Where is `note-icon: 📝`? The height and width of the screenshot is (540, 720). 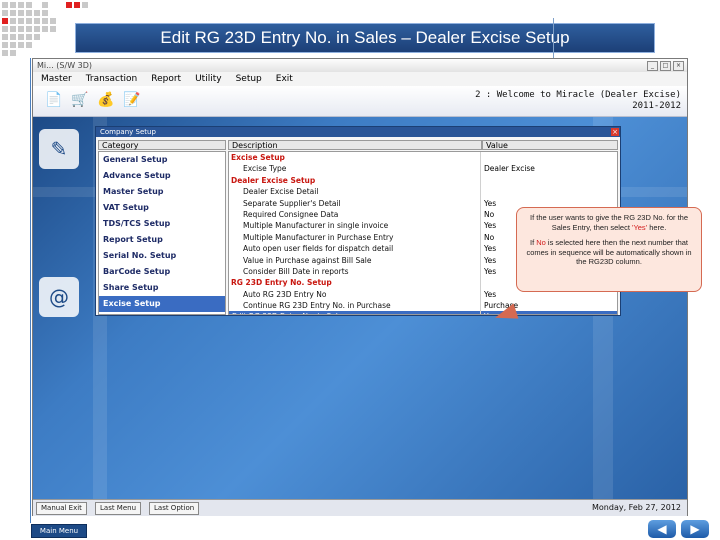 note-icon: 📝 is located at coordinates (131, 100).